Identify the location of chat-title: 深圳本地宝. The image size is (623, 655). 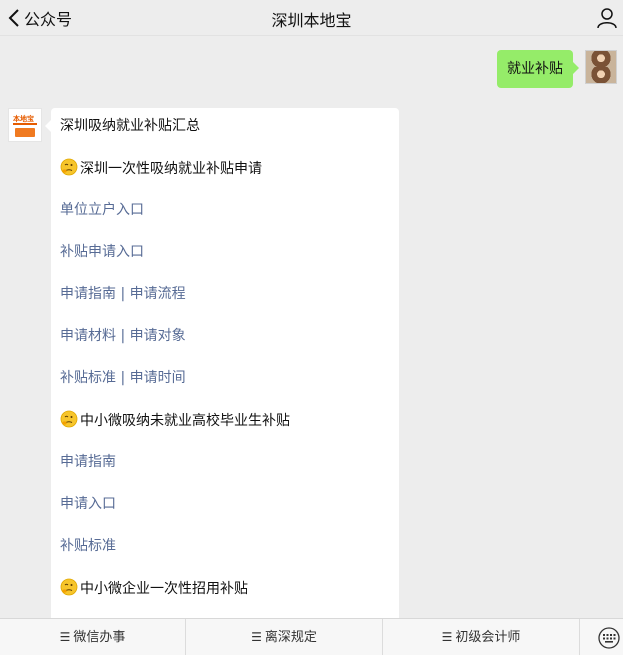
(311, 20).